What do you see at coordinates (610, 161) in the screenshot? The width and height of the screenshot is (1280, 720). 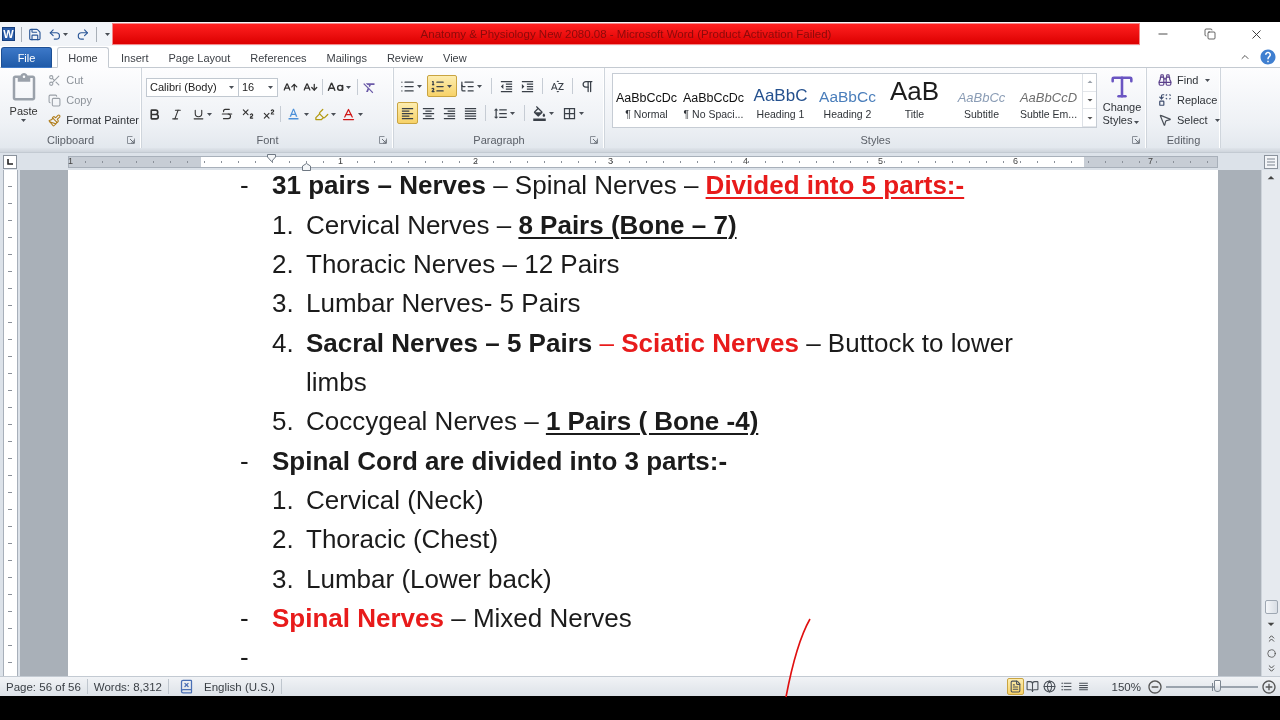 I see `ruler-number: 3` at bounding box center [610, 161].